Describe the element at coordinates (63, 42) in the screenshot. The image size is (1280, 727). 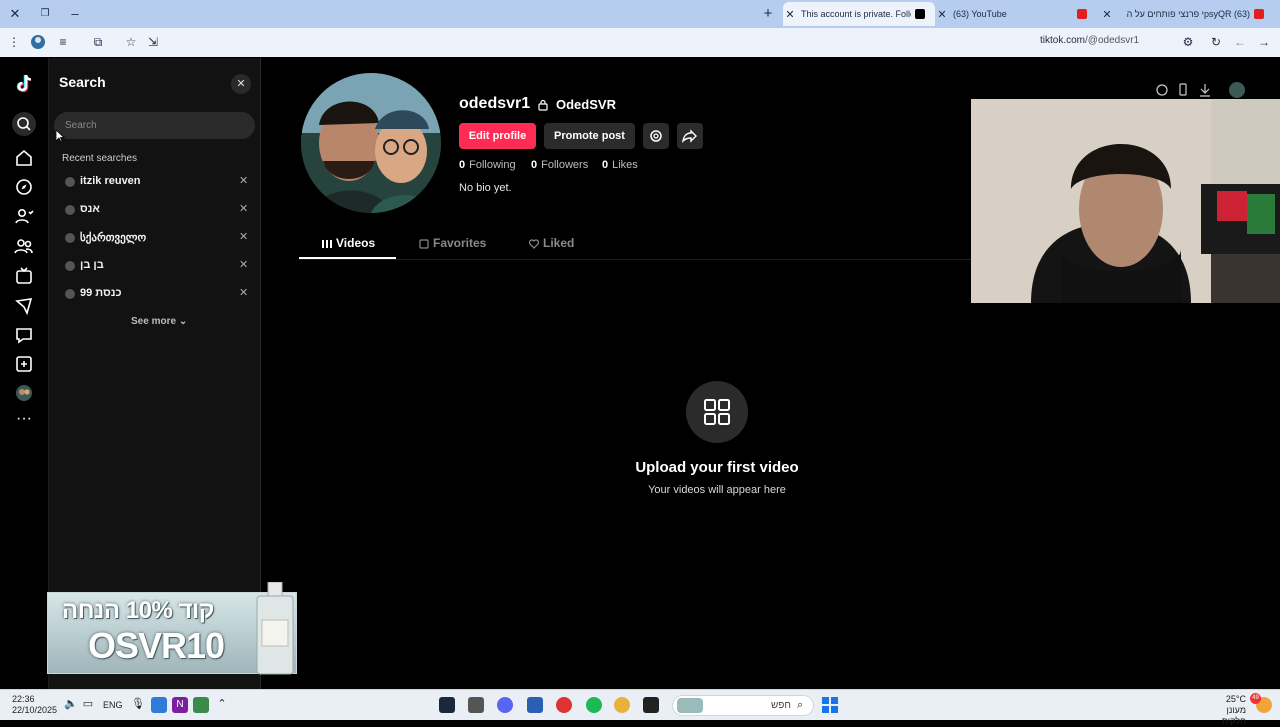
I see `reading-list-icon: ≡` at that location.